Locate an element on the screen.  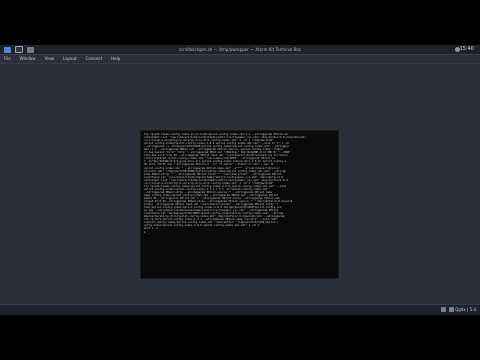
menu-connect: Connect is located at coordinates (94, 59).